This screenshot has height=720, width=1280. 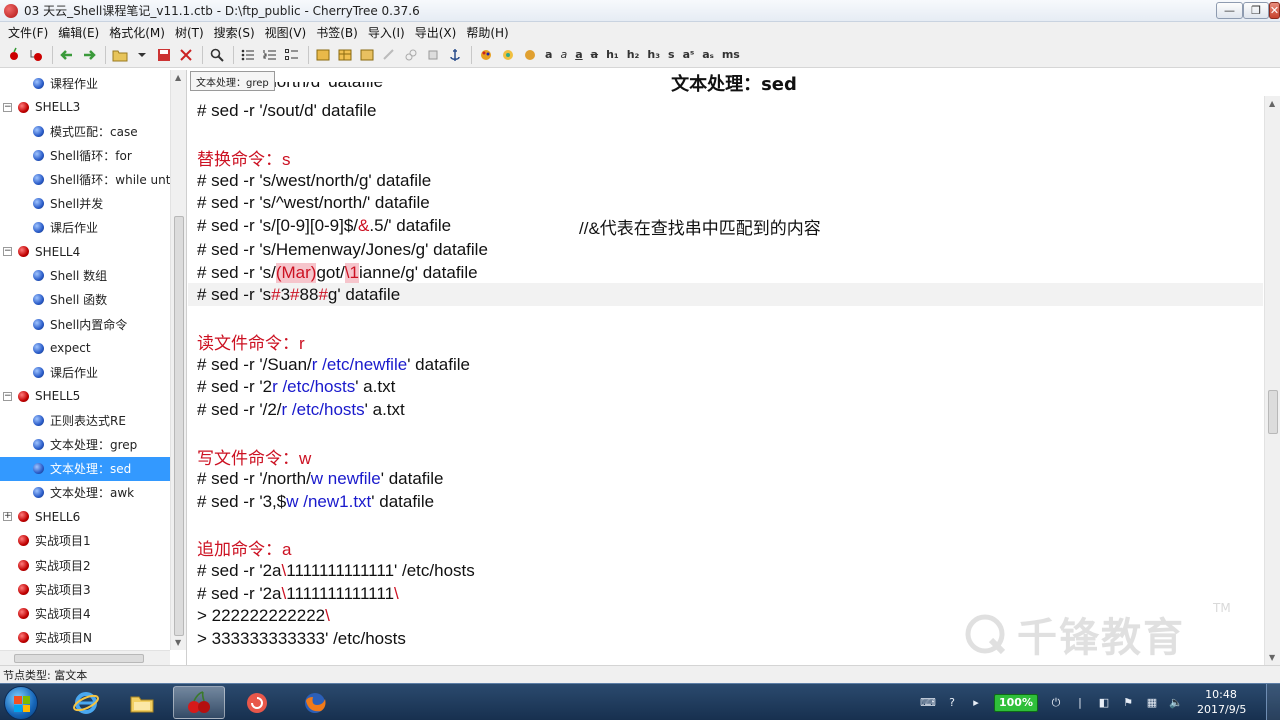 I want to click on input-method-icon: ◧, so click(x=1104, y=703).